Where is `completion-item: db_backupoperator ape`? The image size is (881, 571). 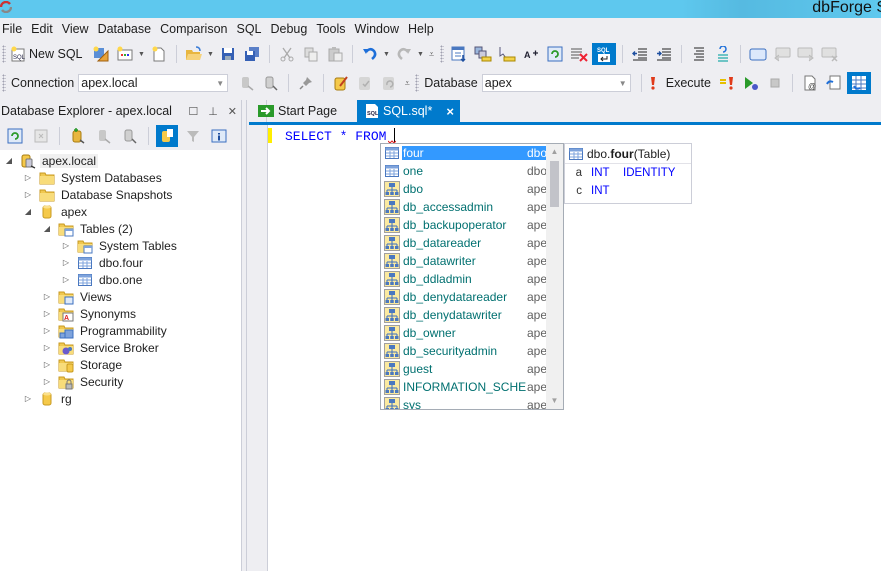 completion-item: db_backupoperator ape is located at coordinates (464, 225).